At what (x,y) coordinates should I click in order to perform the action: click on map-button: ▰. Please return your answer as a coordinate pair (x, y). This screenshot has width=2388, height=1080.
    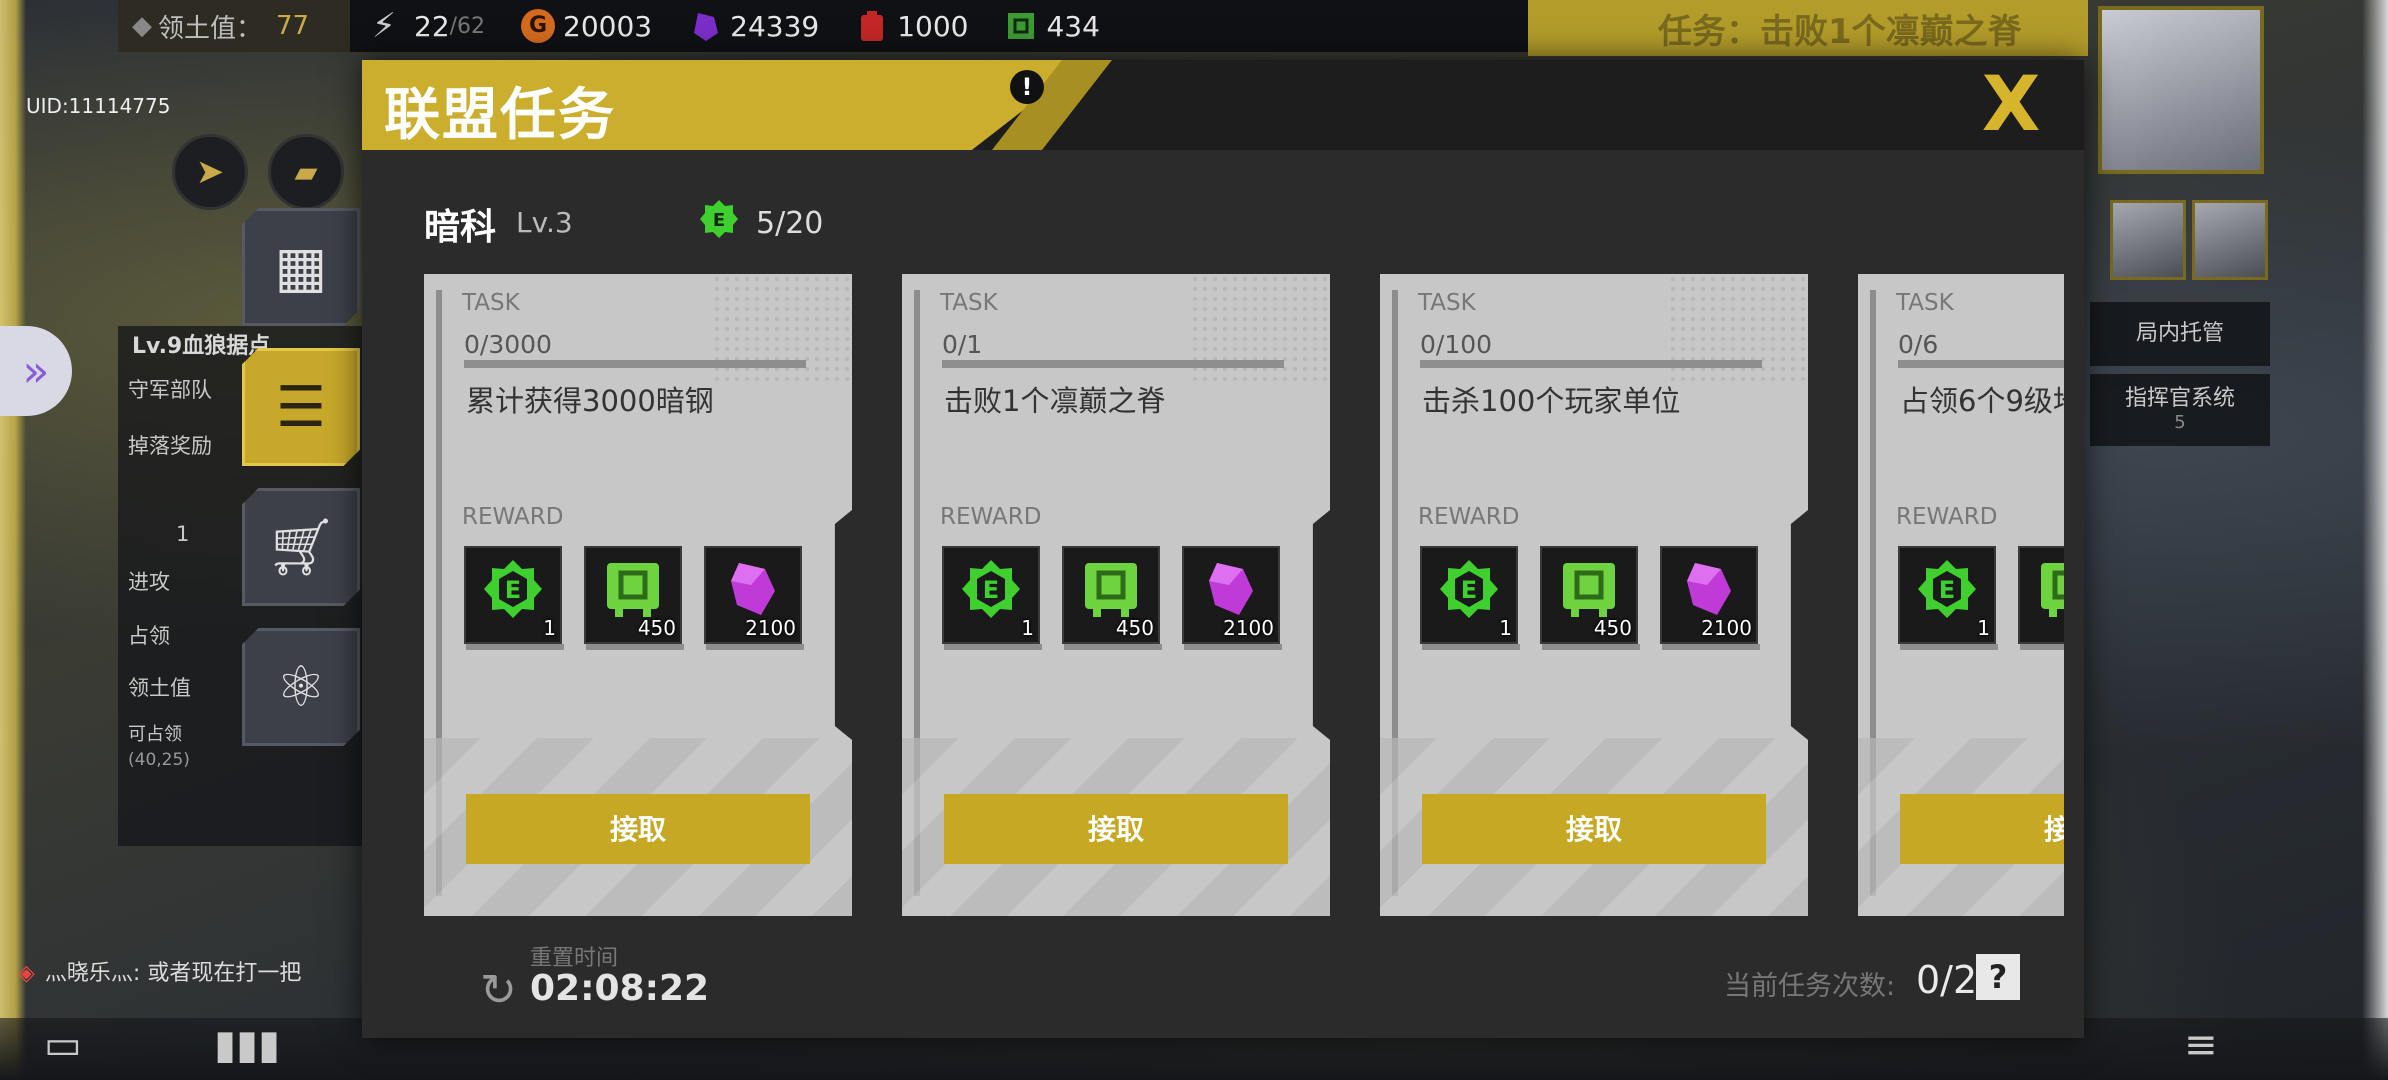
    Looking at the image, I should click on (306, 172).